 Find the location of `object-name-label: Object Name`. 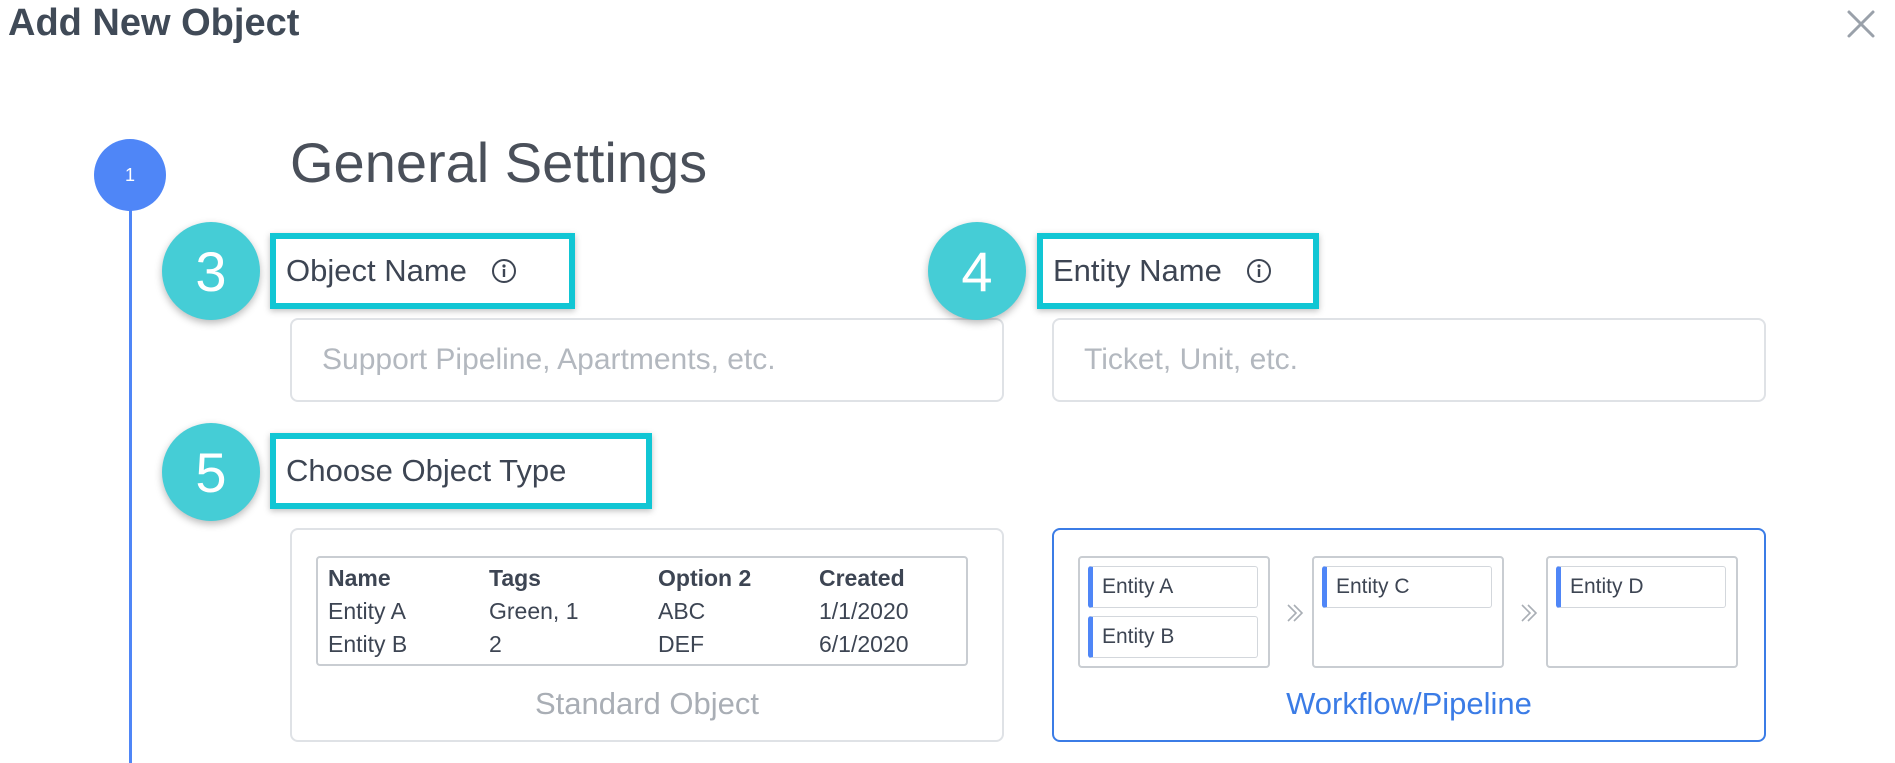

object-name-label: Object Name is located at coordinates (422, 271).